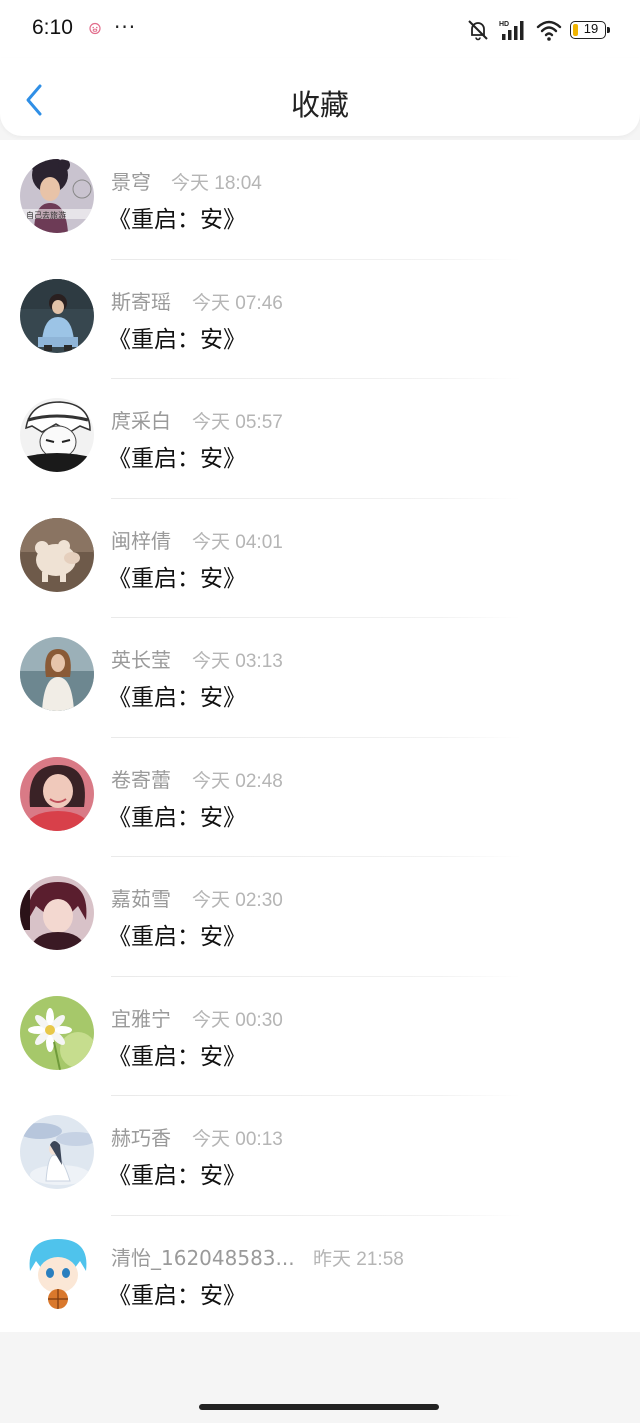 The height and width of the screenshot is (1423, 640). What do you see at coordinates (319, 1407) in the screenshot?
I see `home-indicator` at bounding box center [319, 1407].